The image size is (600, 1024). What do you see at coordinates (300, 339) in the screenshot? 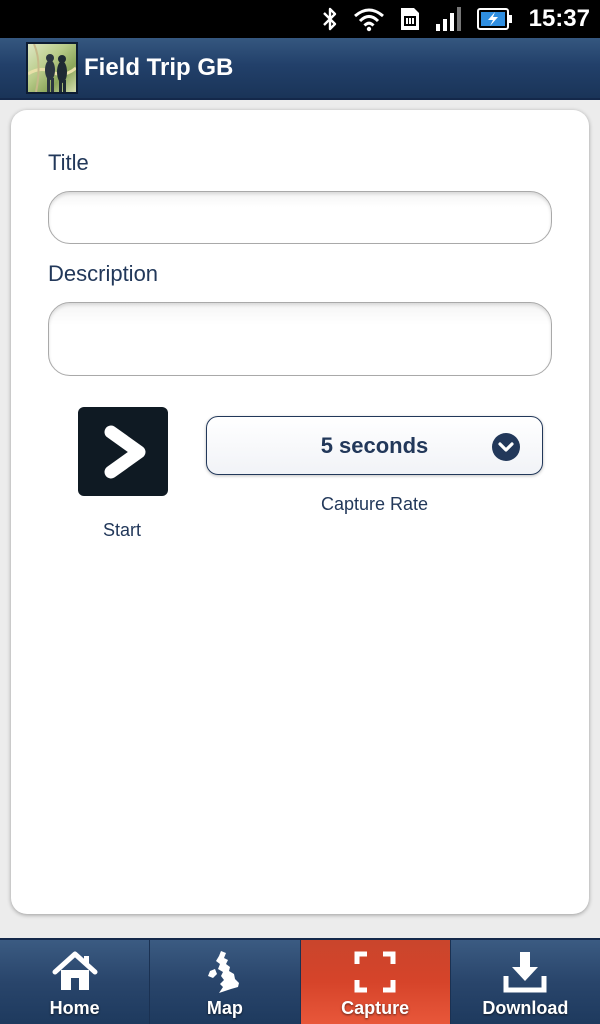
I see `description-input` at bounding box center [300, 339].